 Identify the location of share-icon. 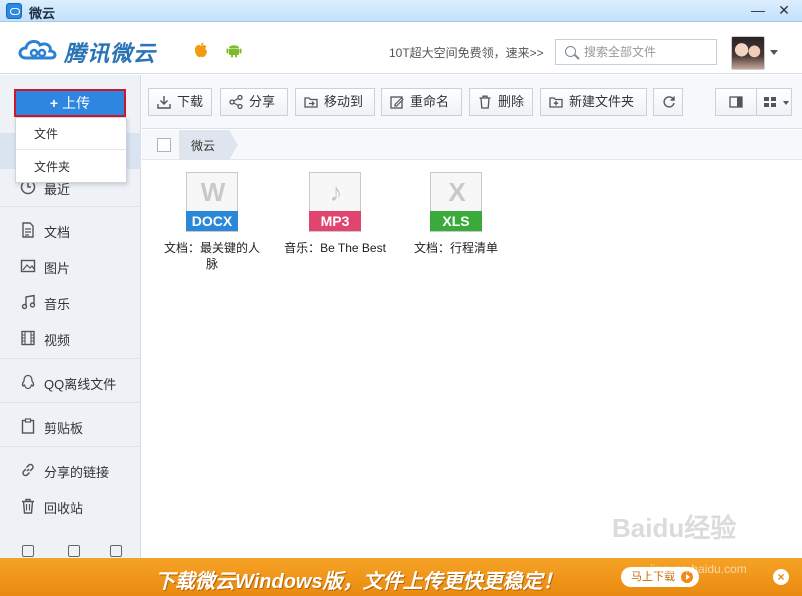
(236, 102).